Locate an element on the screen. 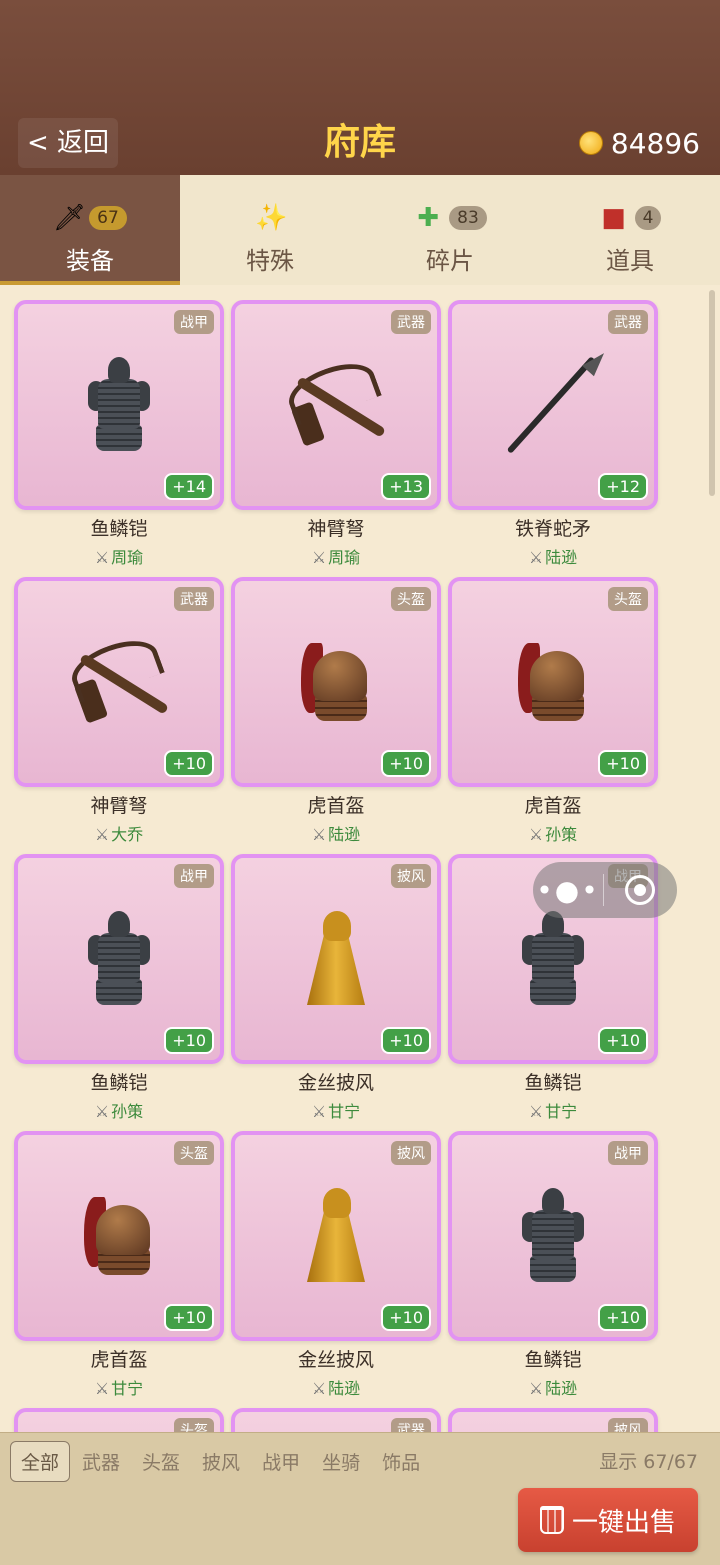  tab-fragments: ✚ 83 碎片 is located at coordinates (450, 230).